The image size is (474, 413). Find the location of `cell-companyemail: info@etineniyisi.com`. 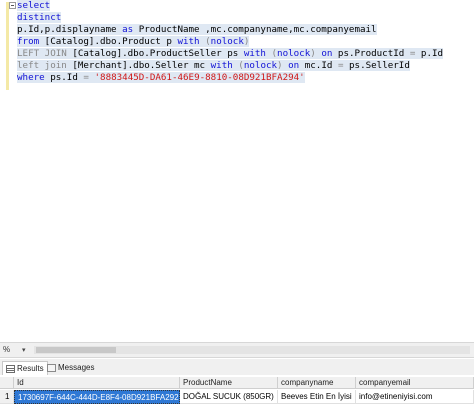

cell-companyemail: info@etineniyisi.com is located at coordinates (415, 397).